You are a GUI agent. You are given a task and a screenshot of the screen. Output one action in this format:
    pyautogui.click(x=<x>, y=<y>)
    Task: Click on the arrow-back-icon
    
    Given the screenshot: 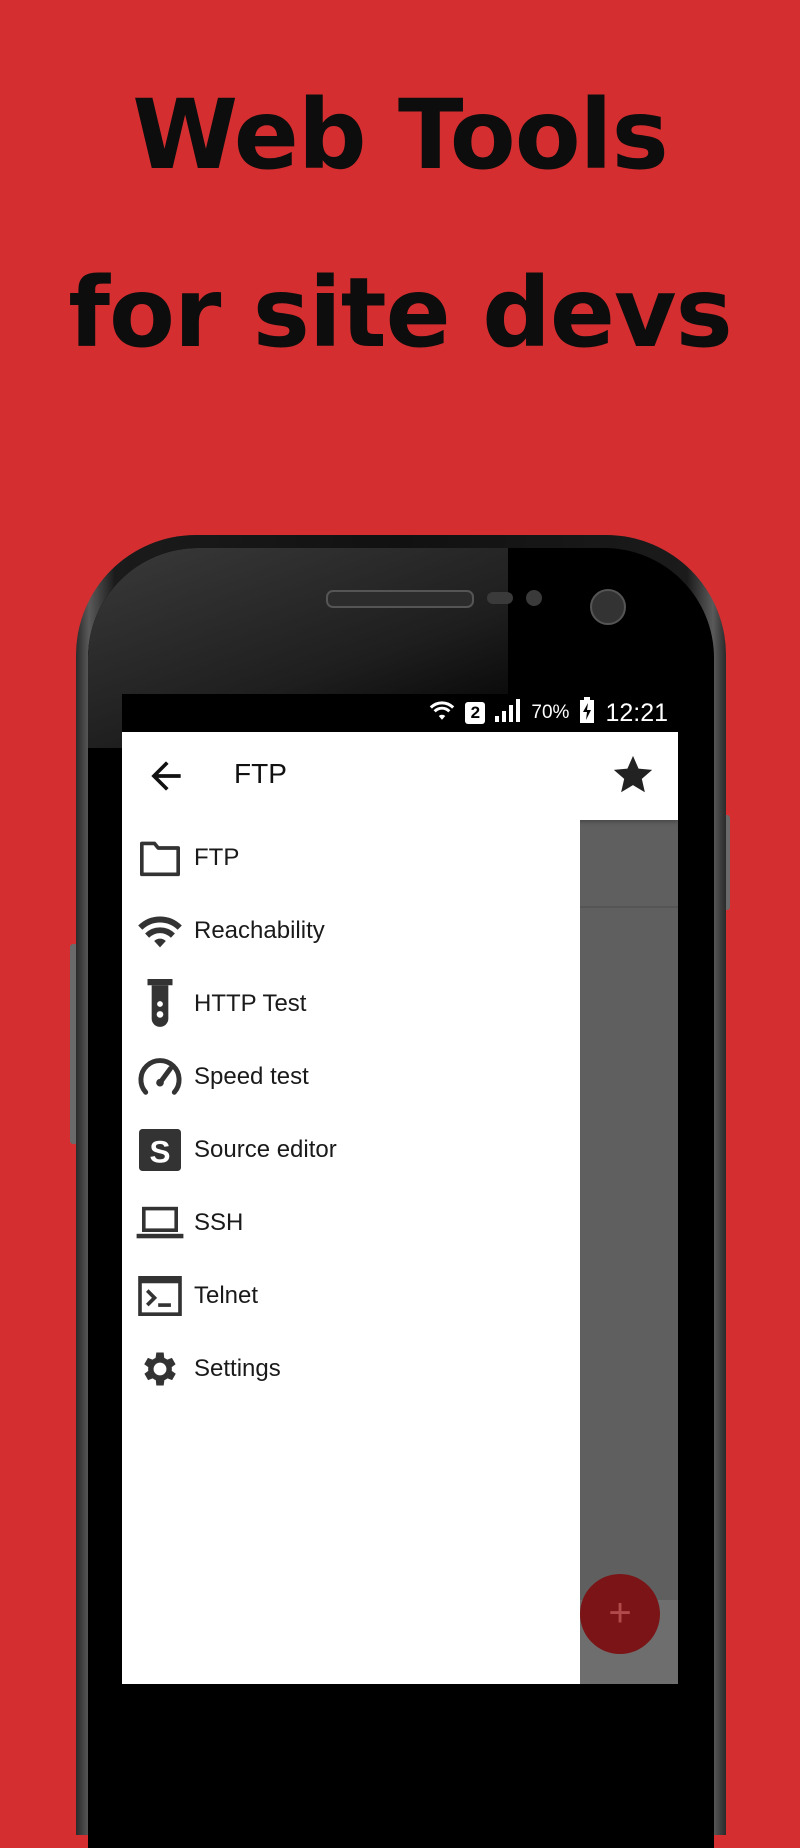 What is the action you would take?
    pyautogui.click(x=166, y=776)
    